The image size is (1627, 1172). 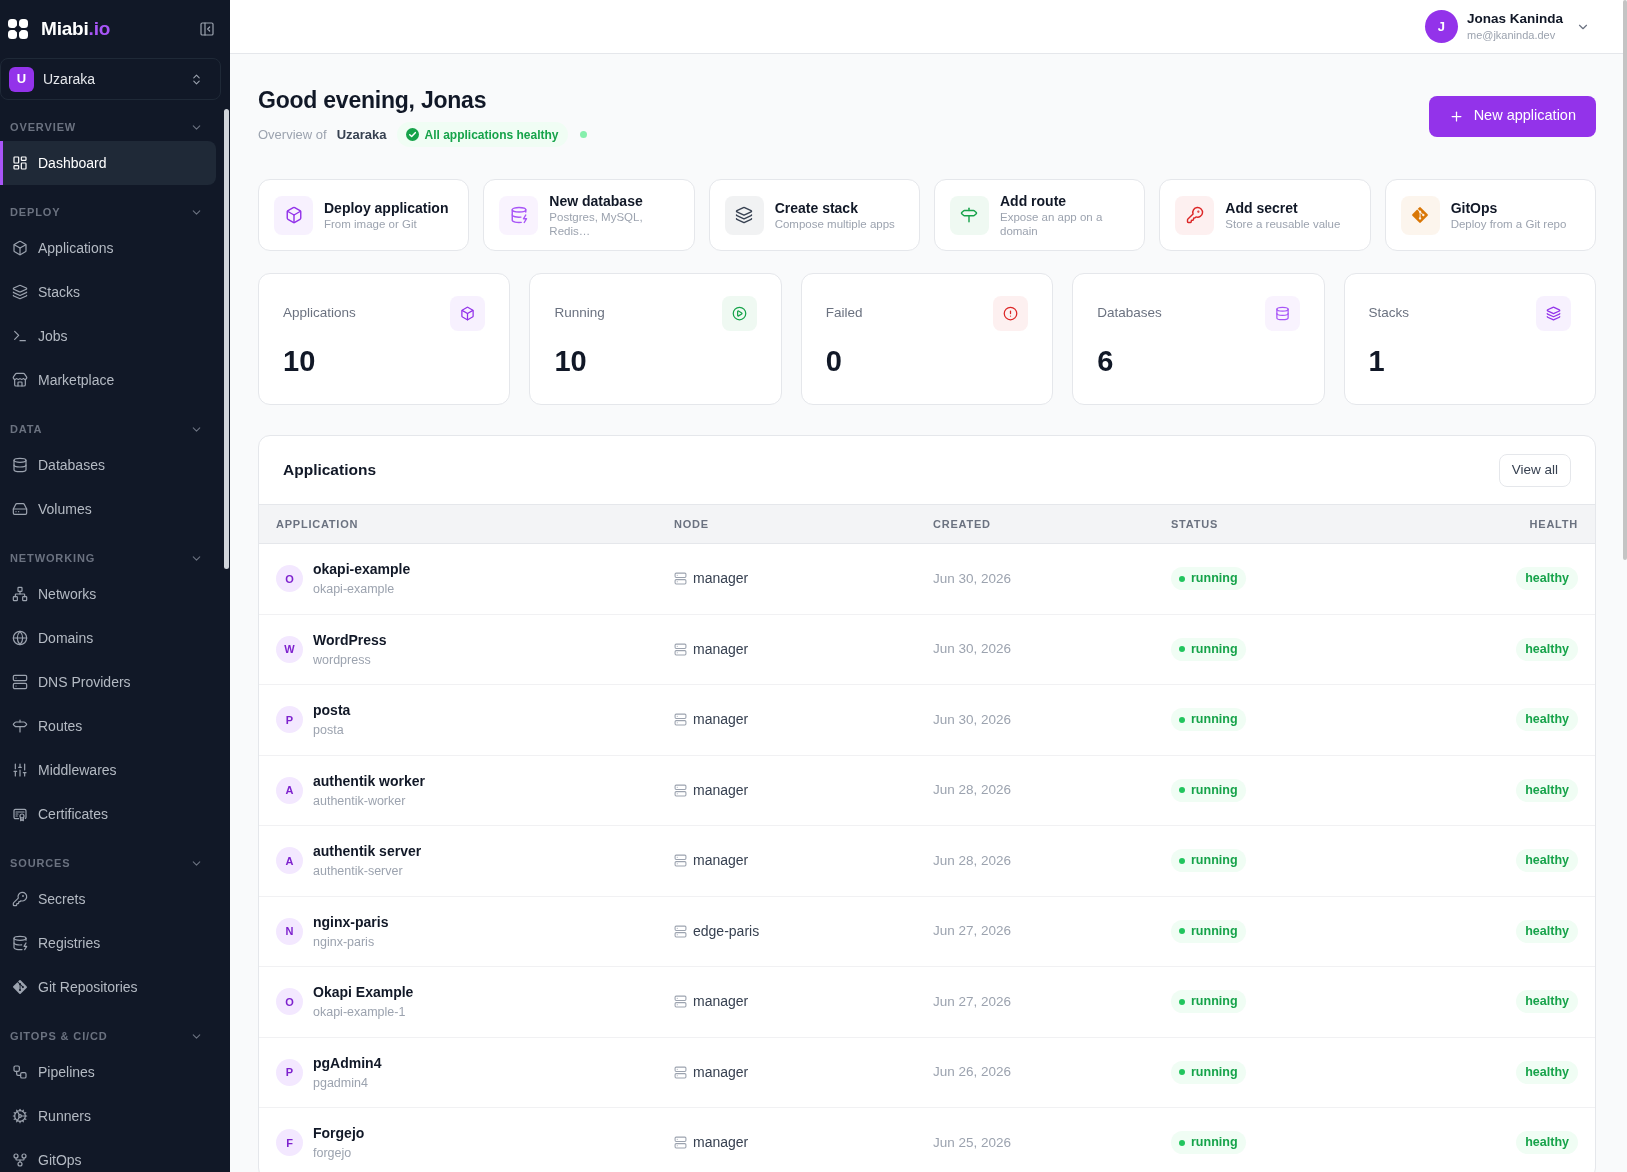 What do you see at coordinates (108, 292) in the screenshot?
I see `sidebar-item: Stacks` at bounding box center [108, 292].